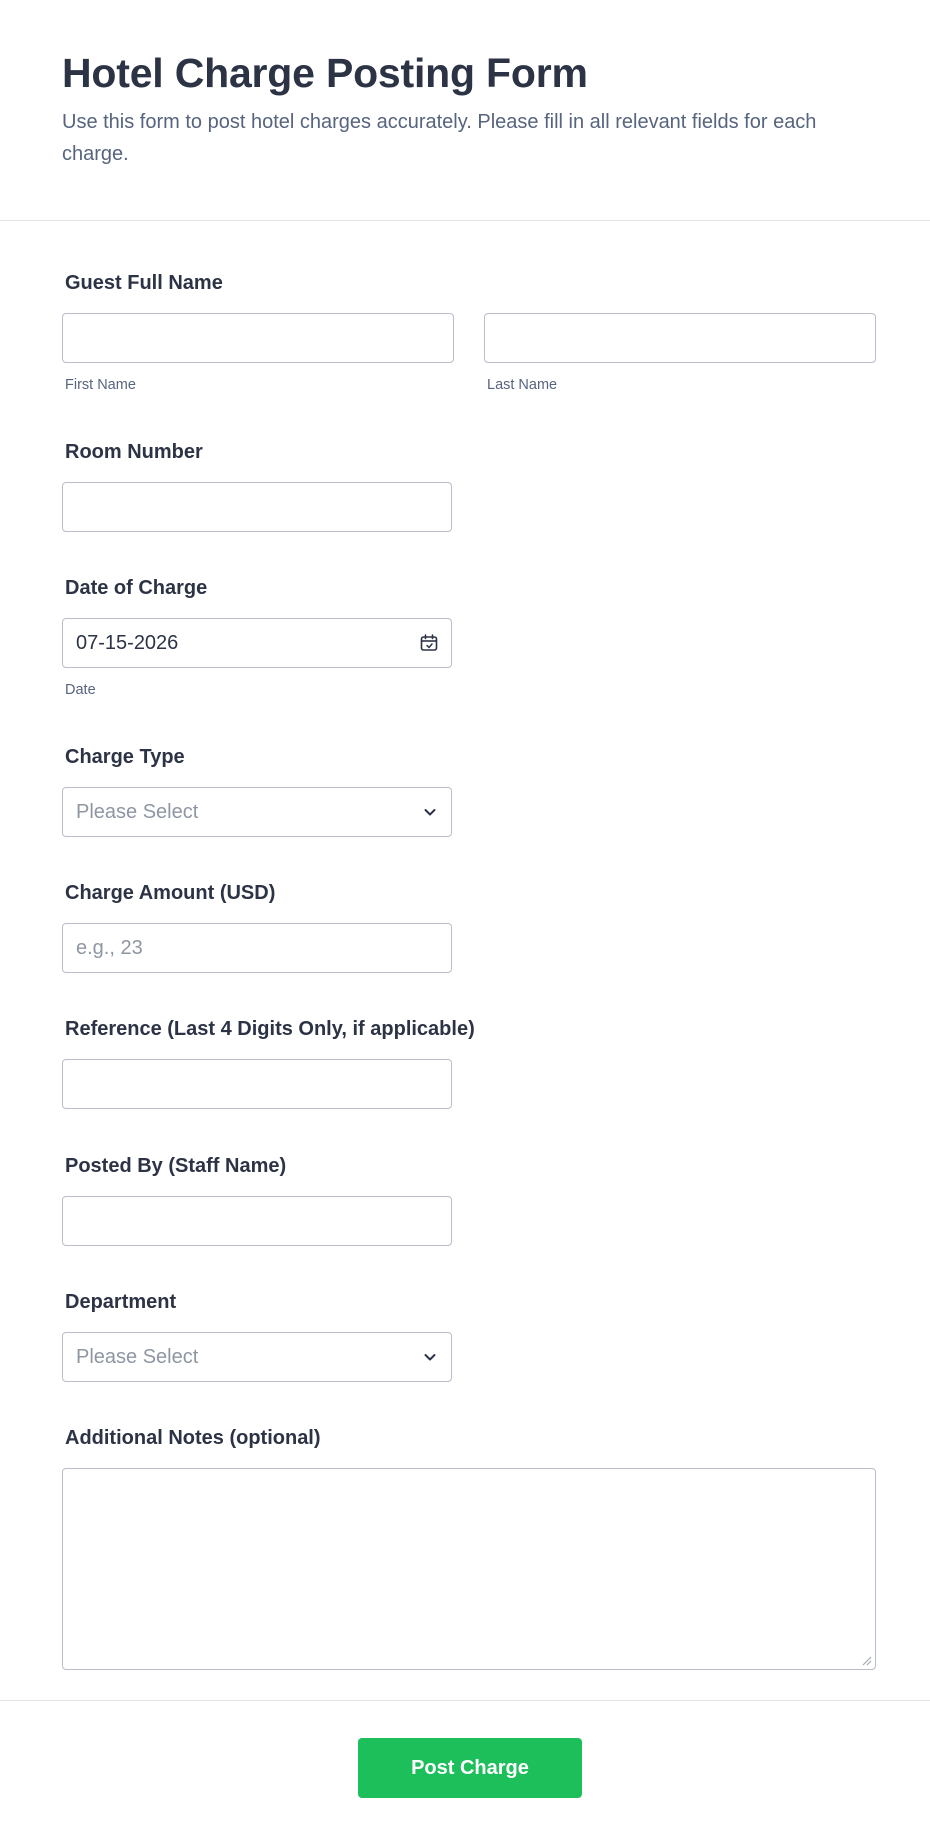 The height and width of the screenshot is (1848, 930). I want to click on notes-textarea, so click(469, 1569).